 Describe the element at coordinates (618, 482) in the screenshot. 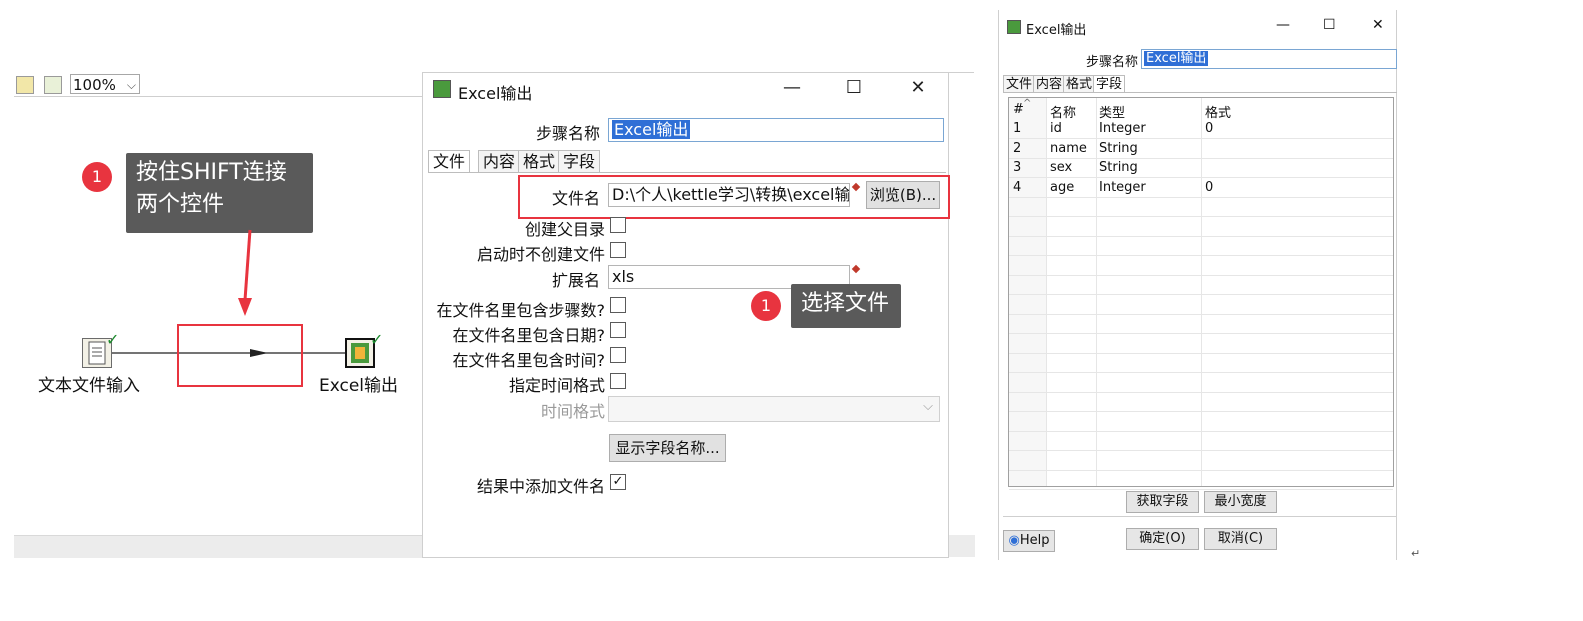

I see `add-to-result-checkbox: ✓` at that location.